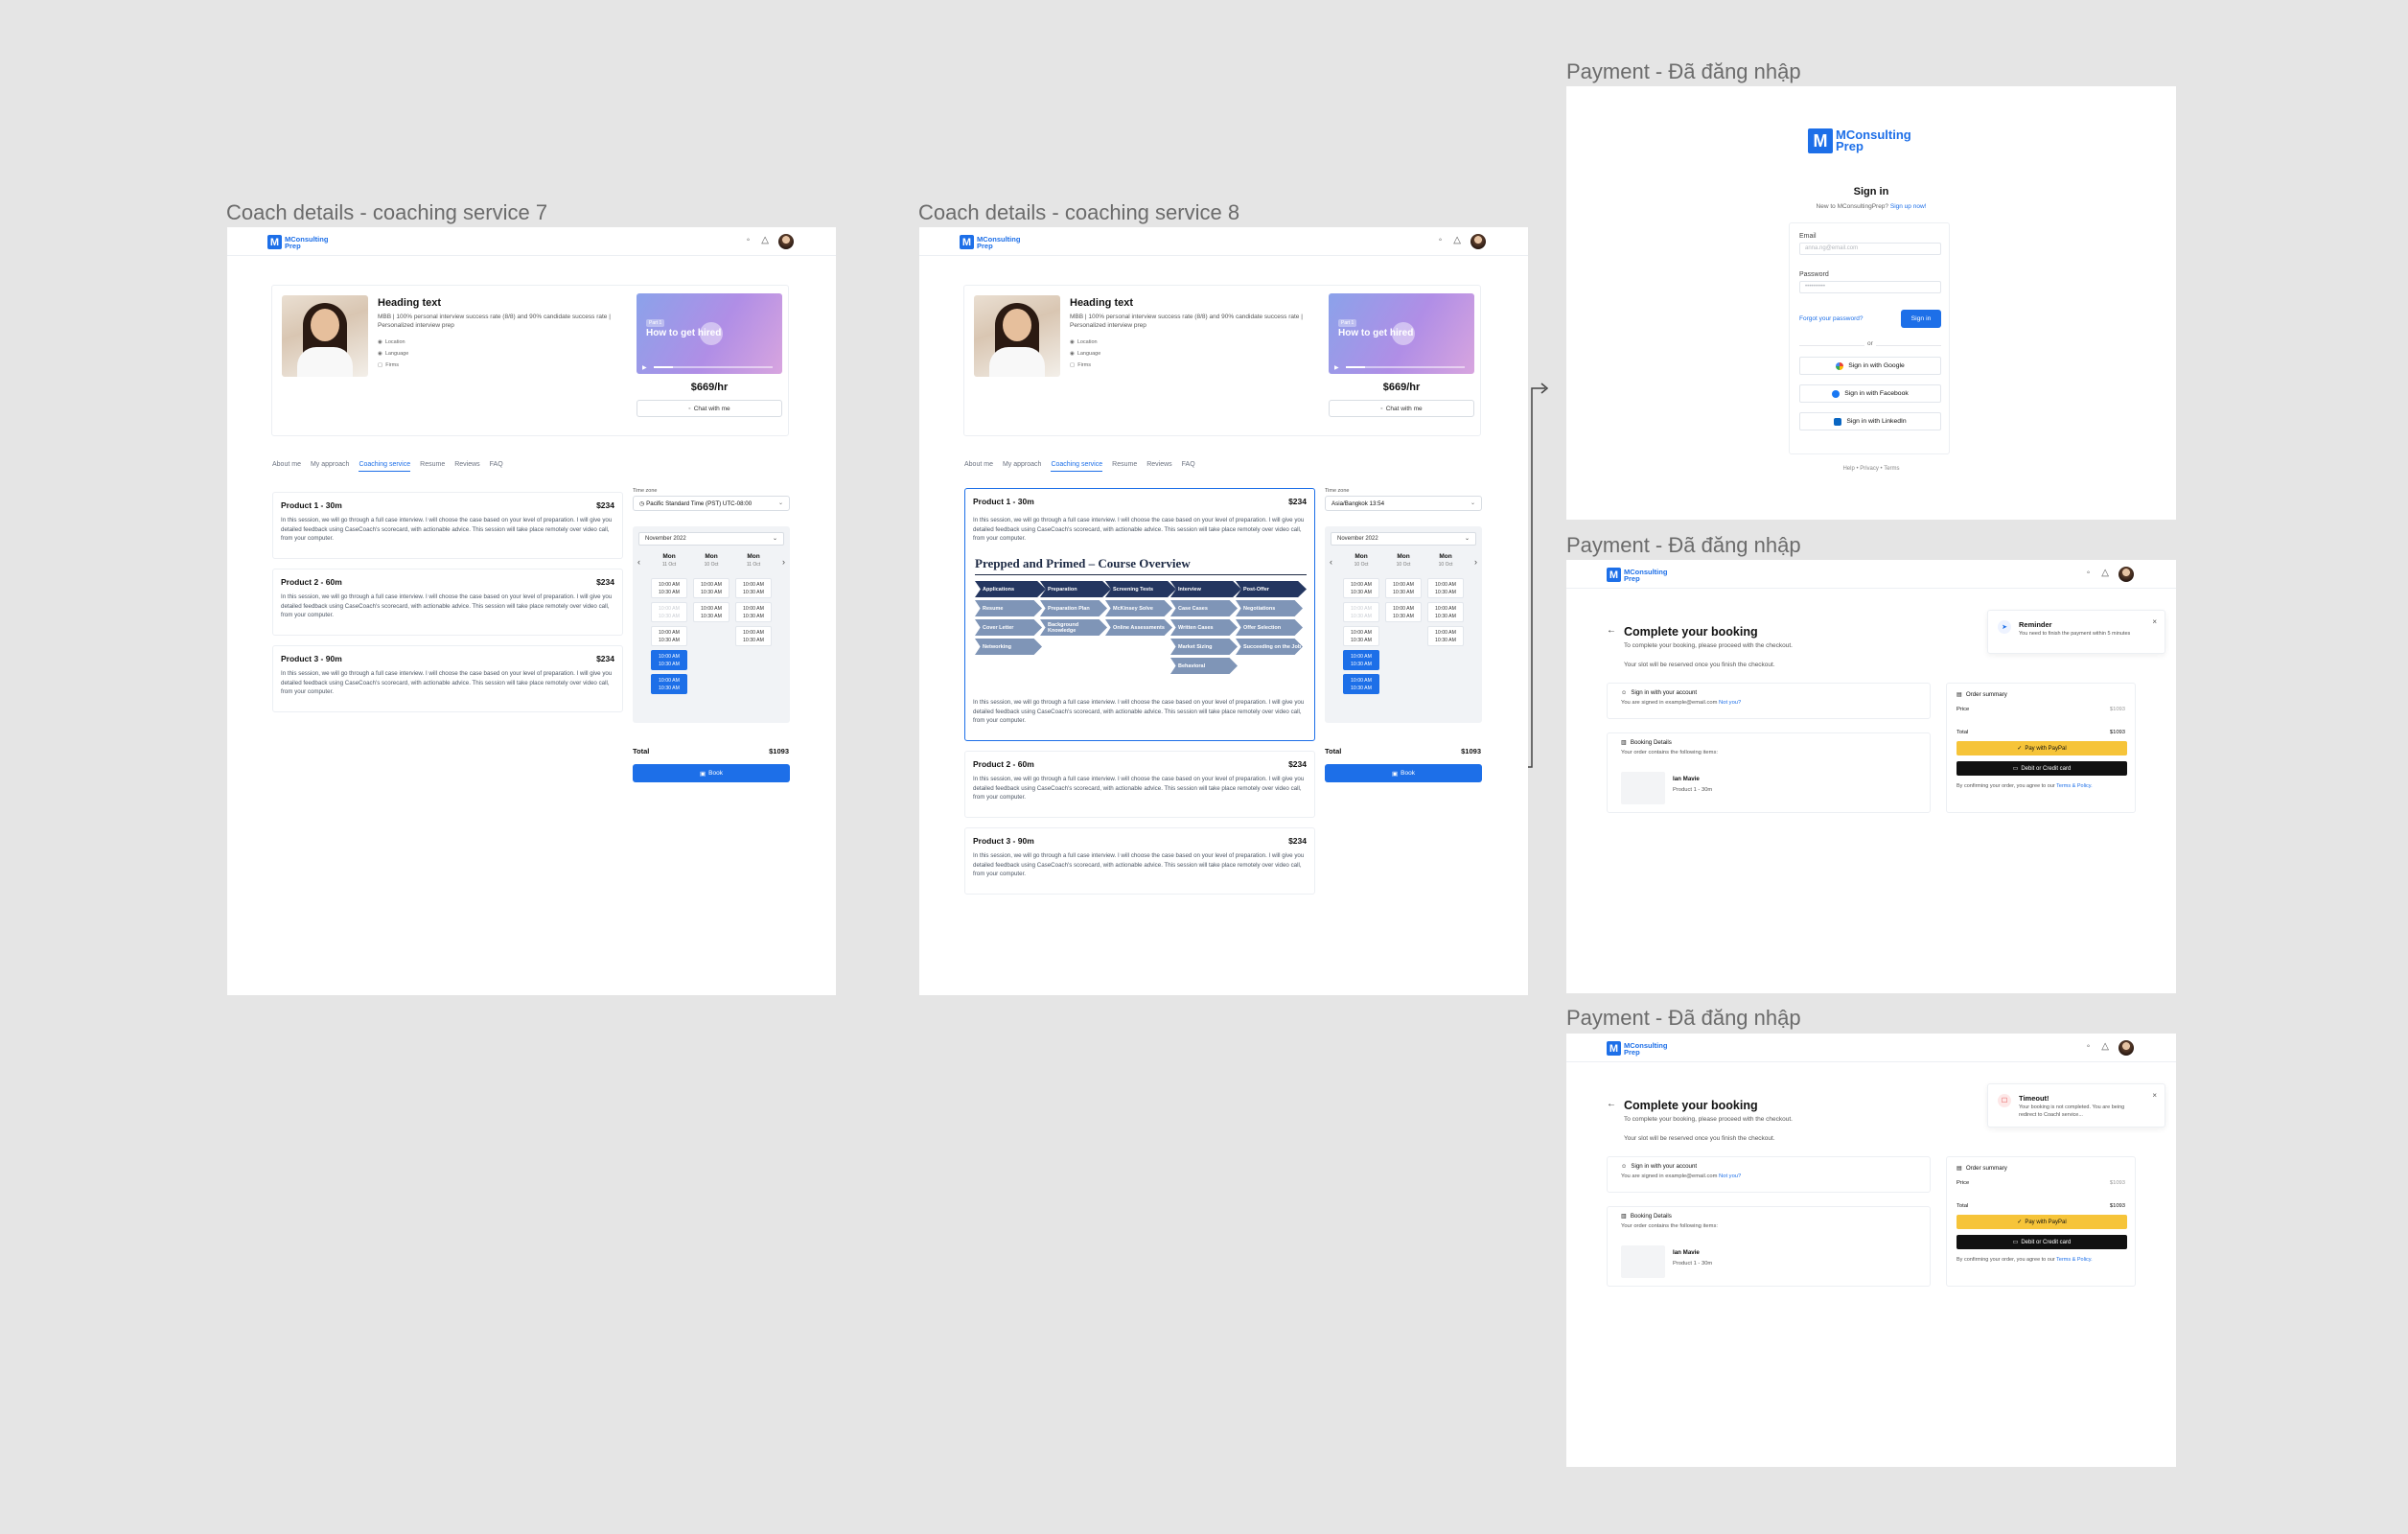  I want to click on privacy-link: Privacy, so click(1869, 469).